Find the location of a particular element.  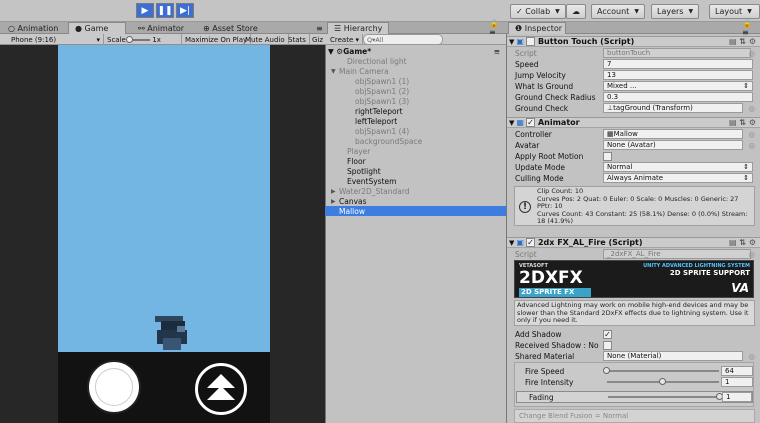

pause-button: ❚❚ is located at coordinates (165, 10).